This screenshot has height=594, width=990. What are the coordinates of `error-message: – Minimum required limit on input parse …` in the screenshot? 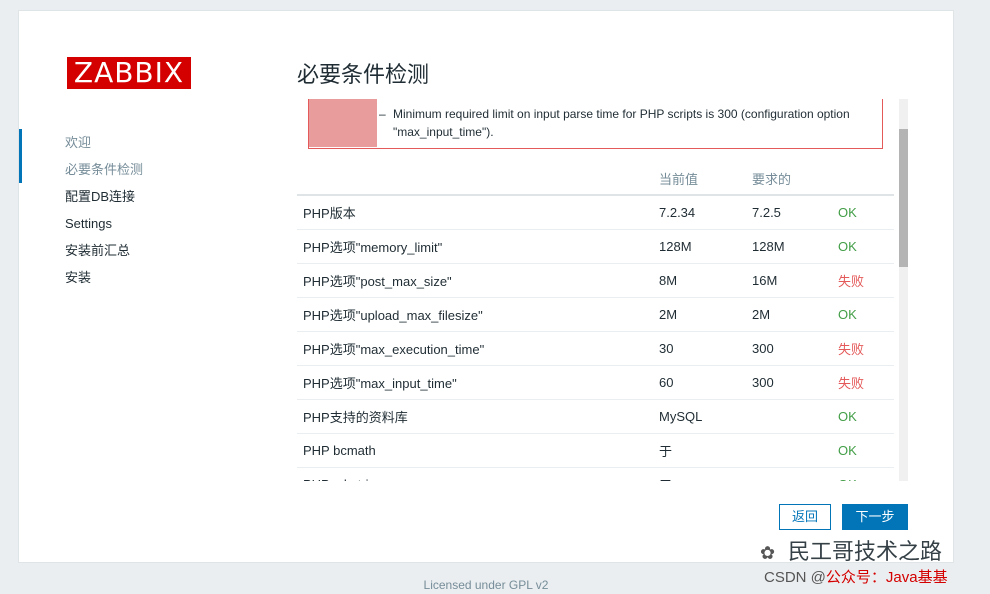 It's located at (626, 123).